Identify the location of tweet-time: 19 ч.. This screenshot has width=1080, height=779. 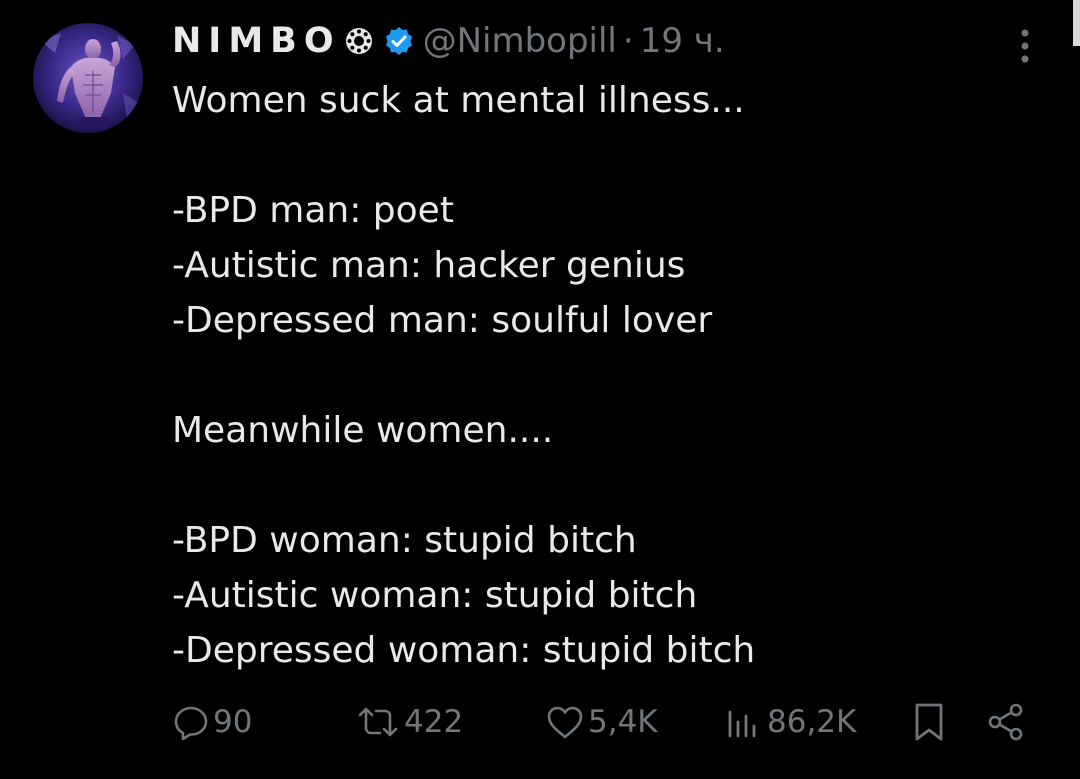
(682, 41).